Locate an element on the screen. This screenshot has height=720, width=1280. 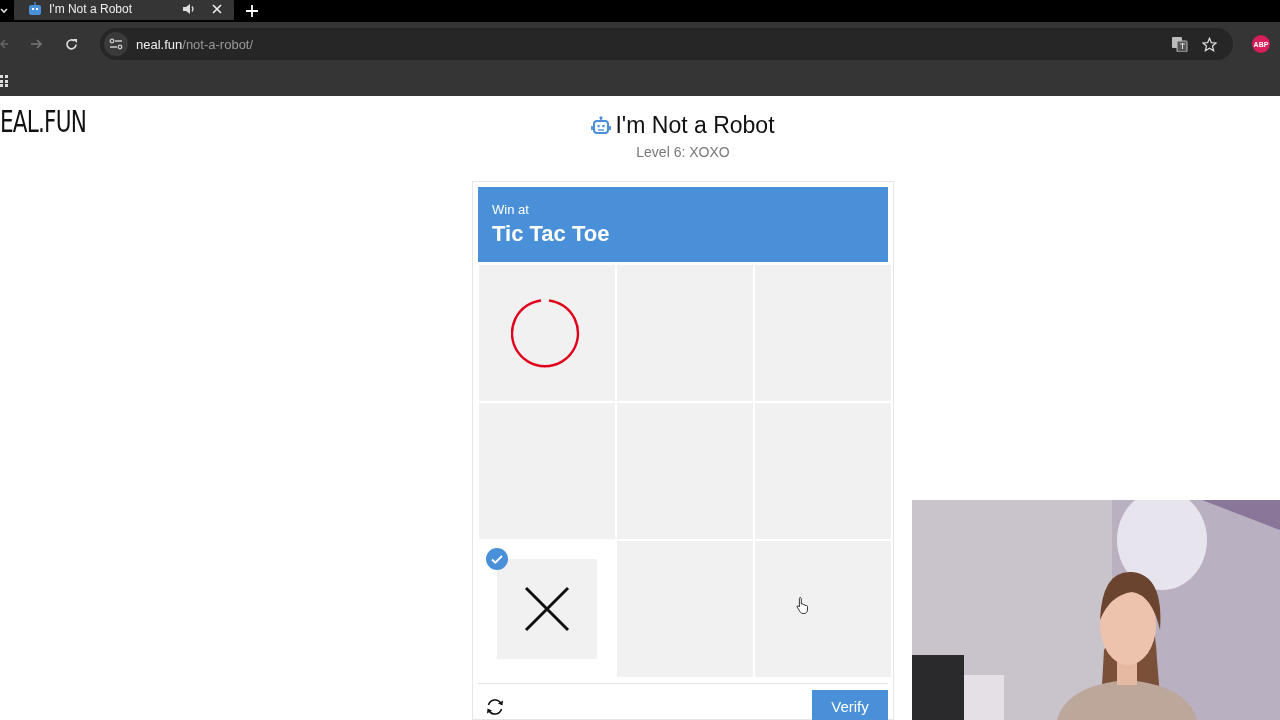
refresh-icon is located at coordinates (495, 706).